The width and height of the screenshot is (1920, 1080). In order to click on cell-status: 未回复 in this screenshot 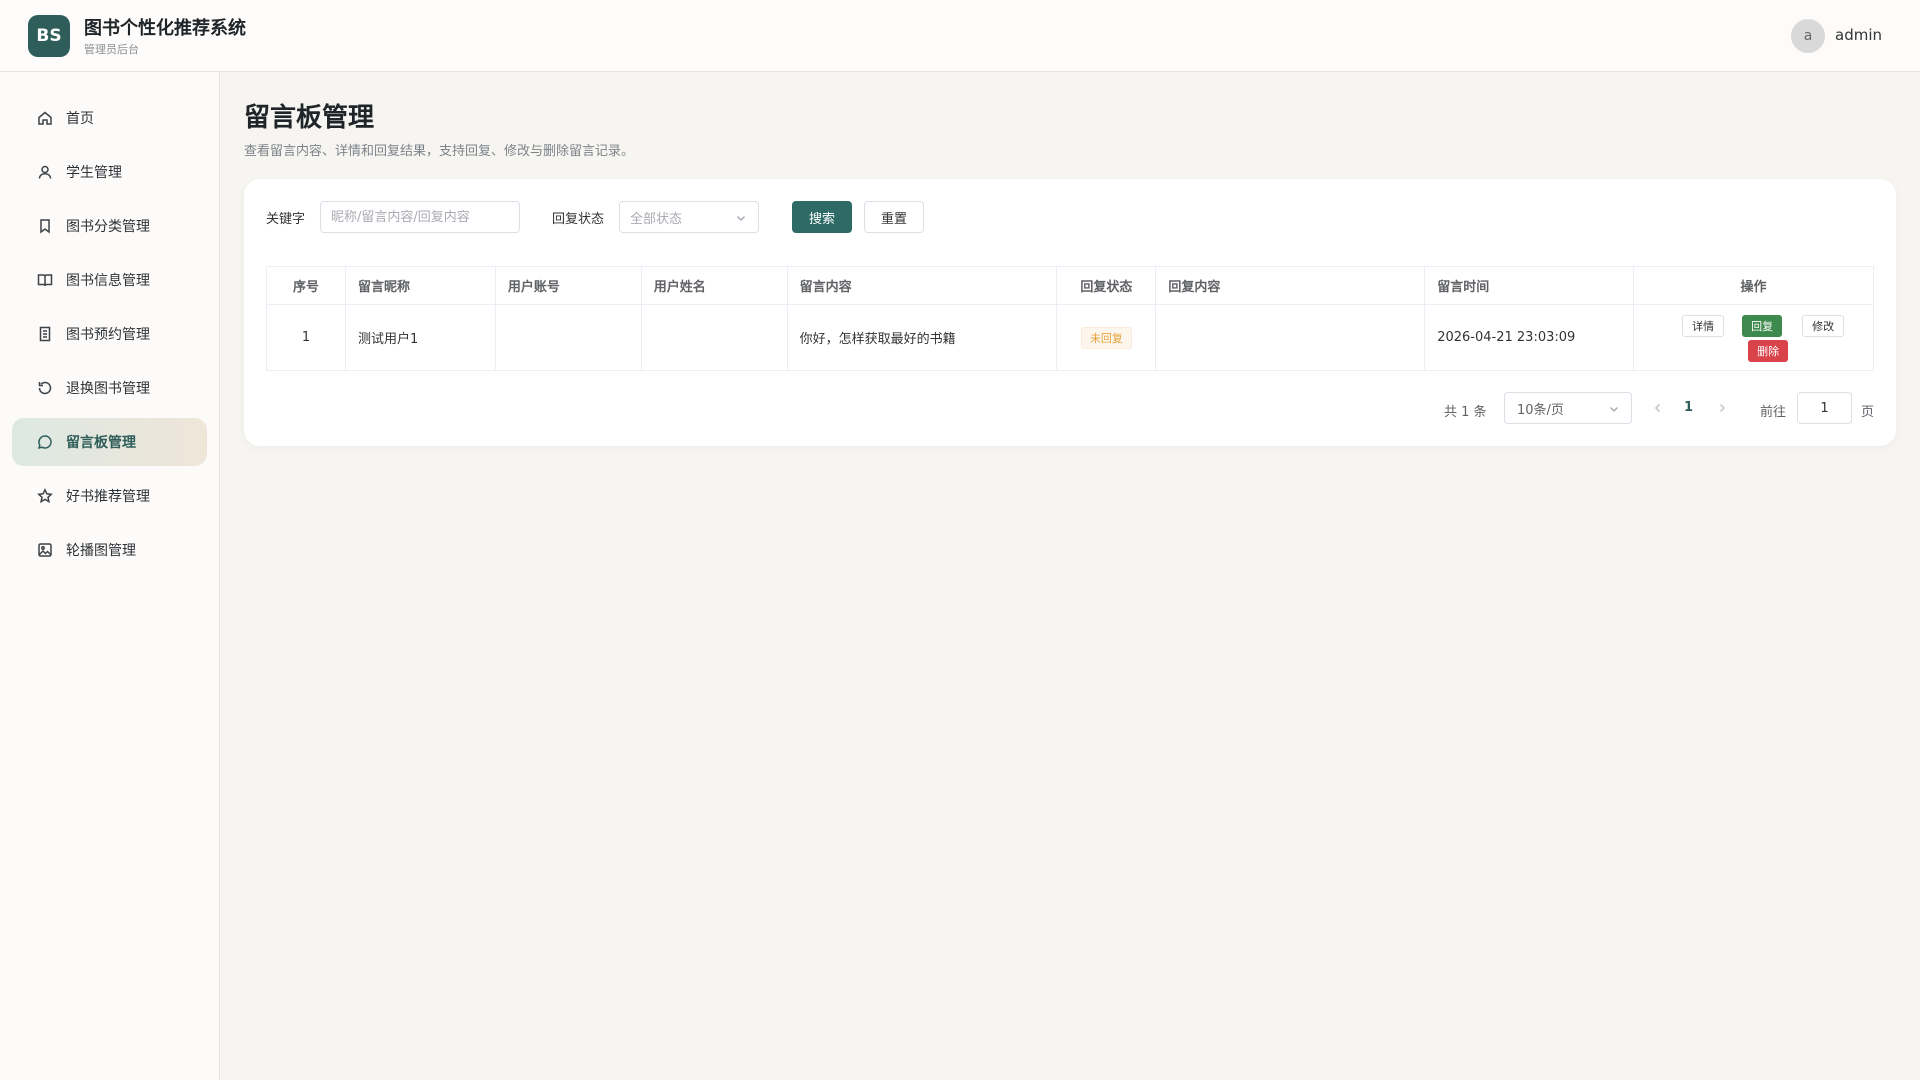, I will do `click(1106, 337)`.